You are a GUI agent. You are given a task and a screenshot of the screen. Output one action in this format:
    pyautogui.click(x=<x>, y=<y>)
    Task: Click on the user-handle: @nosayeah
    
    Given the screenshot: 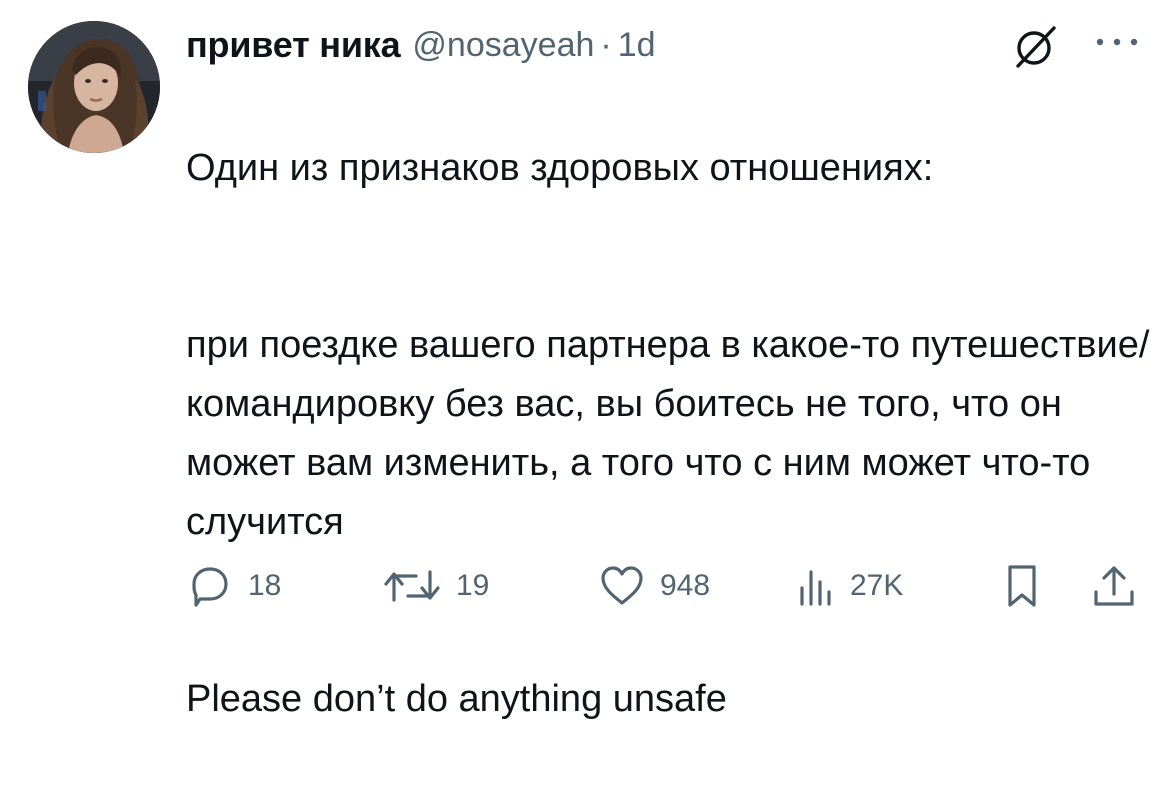 What is the action you would take?
    pyautogui.click(x=503, y=45)
    